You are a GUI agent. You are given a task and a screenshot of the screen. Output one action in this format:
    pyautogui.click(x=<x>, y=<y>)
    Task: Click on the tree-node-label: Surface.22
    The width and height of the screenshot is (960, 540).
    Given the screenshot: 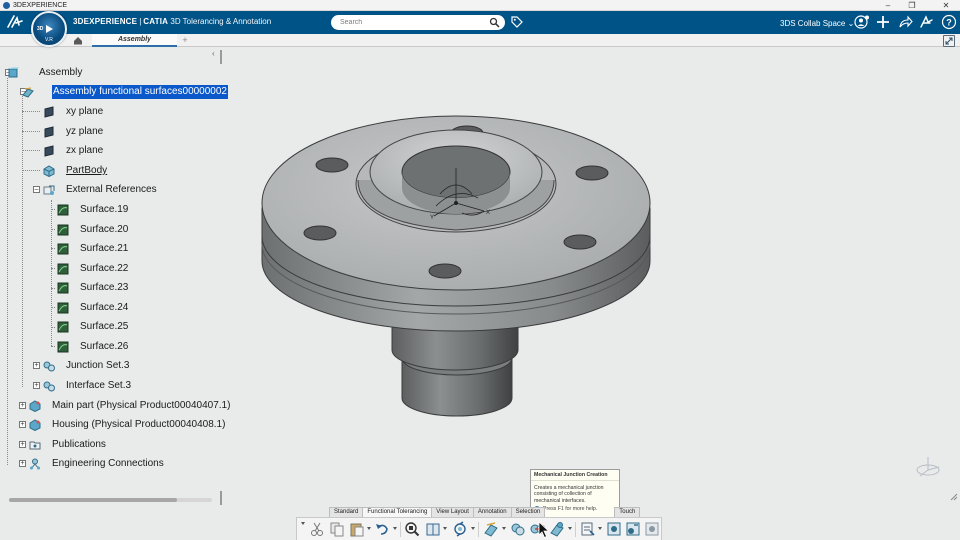 What is the action you would take?
    pyautogui.click(x=104, y=268)
    